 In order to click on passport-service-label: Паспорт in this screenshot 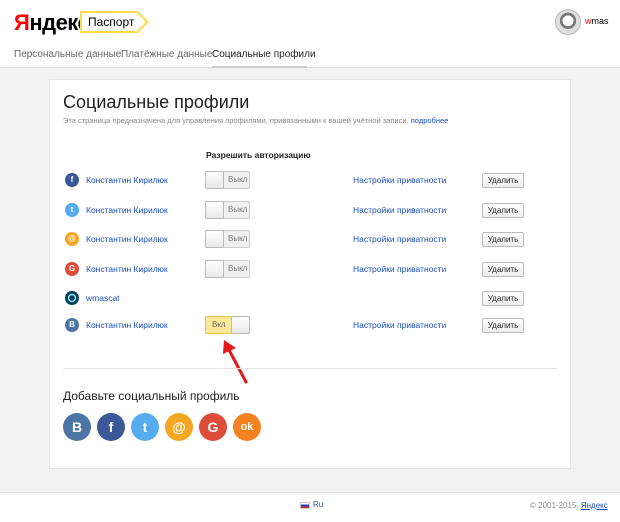, I will do `click(114, 22)`.